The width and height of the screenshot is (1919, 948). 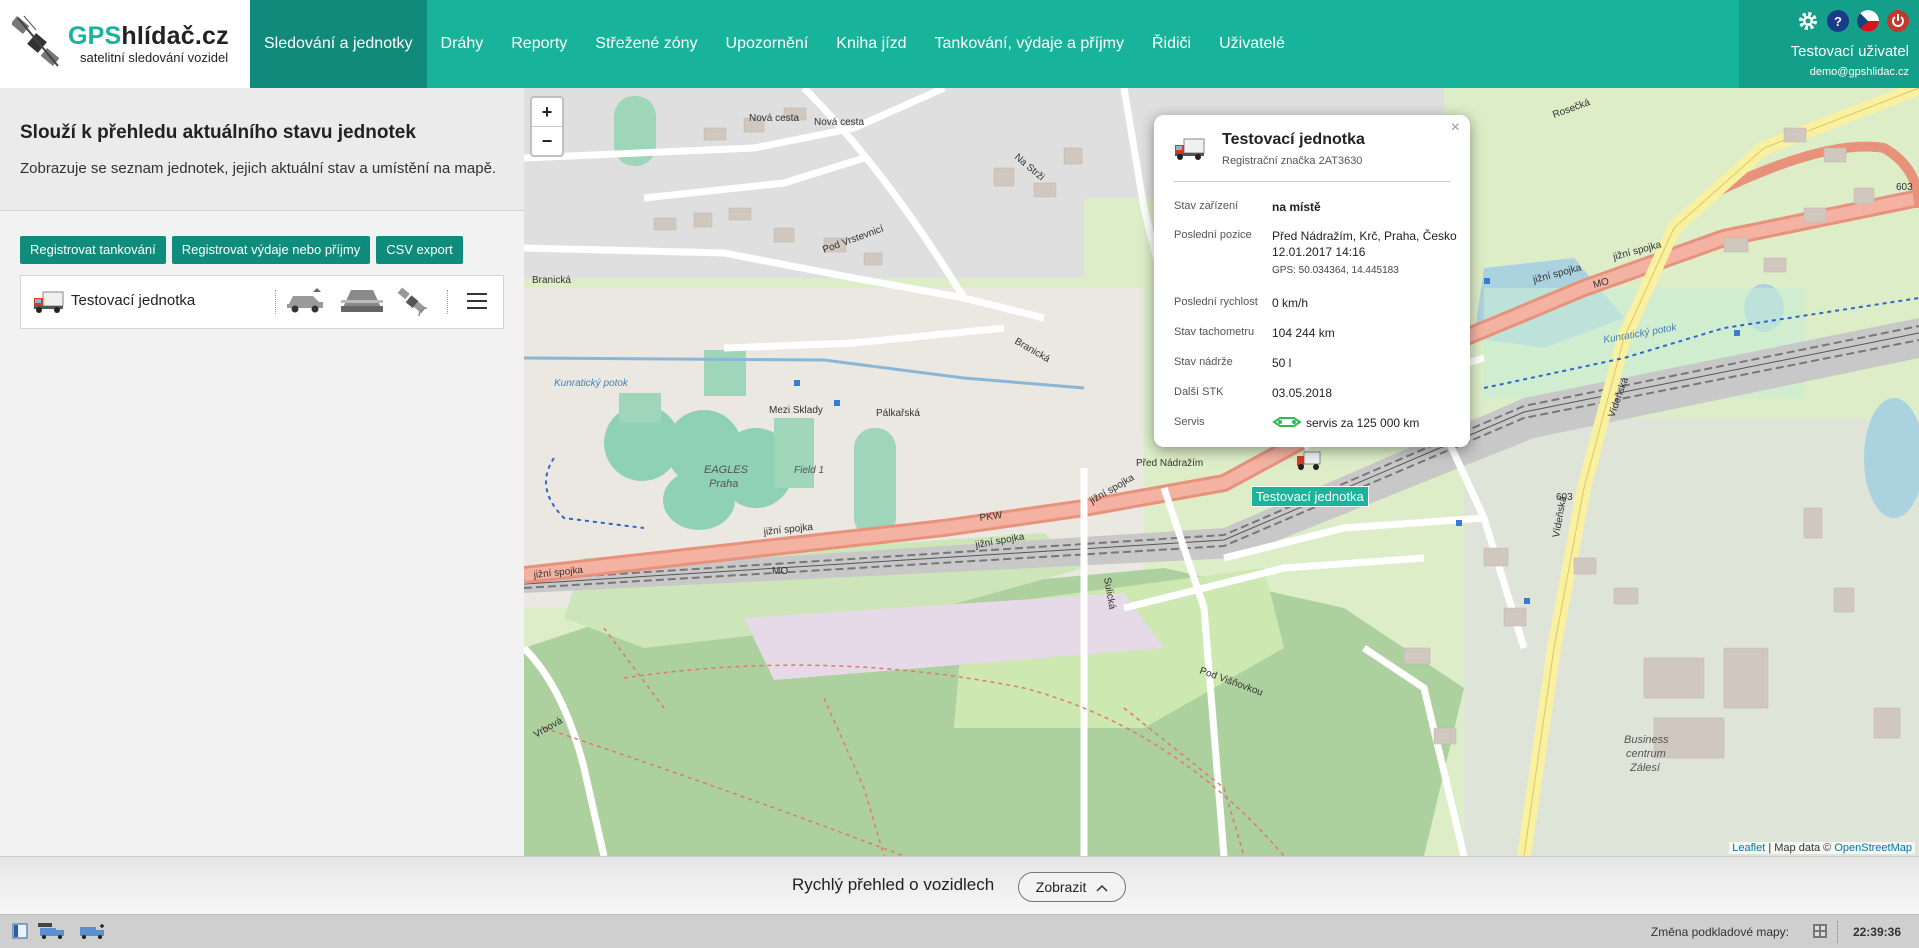 What do you see at coordinates (338, 44) in the screenshot?
I see `nav-sledovani: Sledování a jednotky` at bounding box center [338, 44].